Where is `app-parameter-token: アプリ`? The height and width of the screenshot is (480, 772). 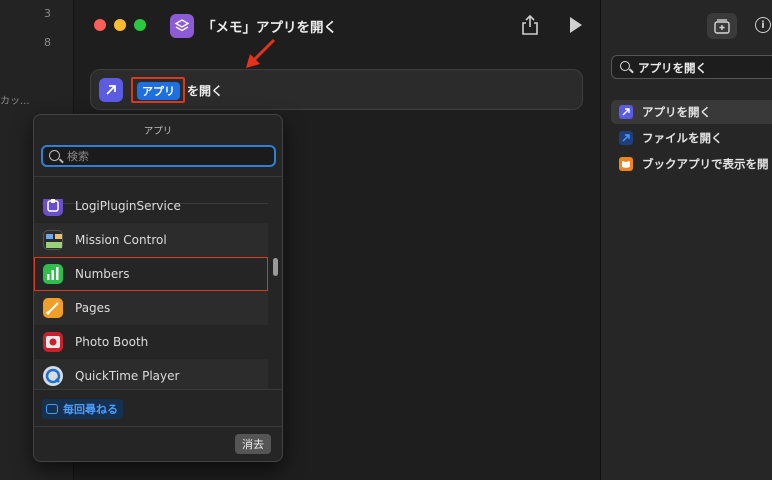
app-parameter-token: アプリ is located at coordinates (158, 91).